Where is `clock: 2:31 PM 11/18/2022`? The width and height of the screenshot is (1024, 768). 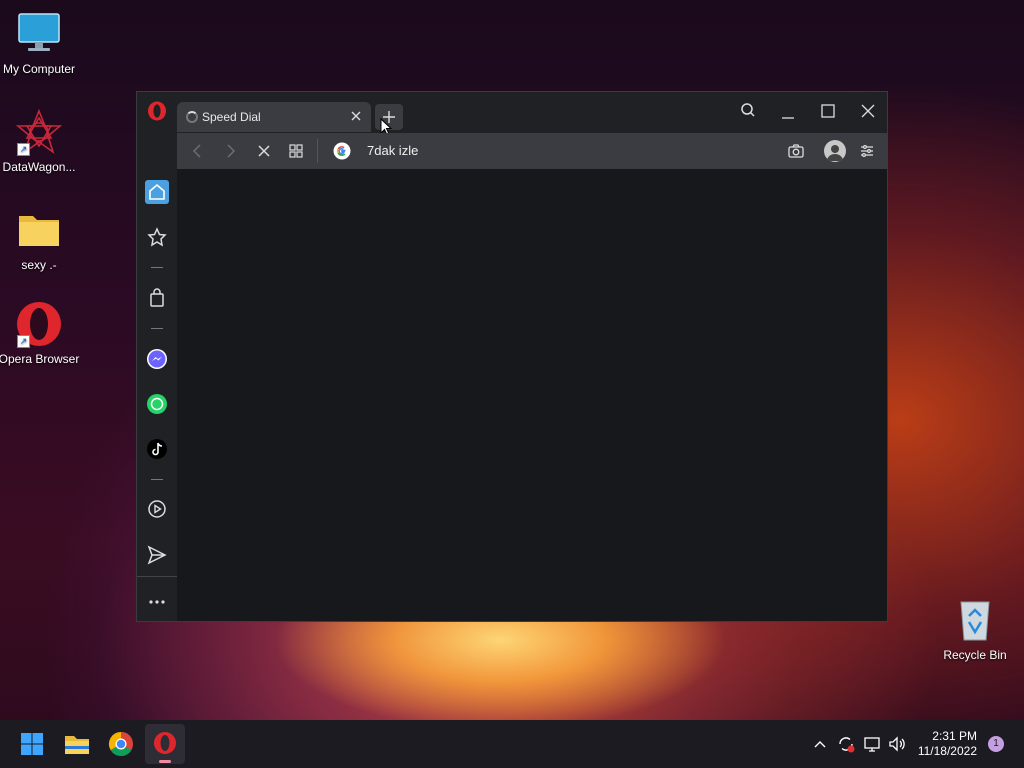 clock: 2:31 PM 11/18/2022 is located at coordinates (947, 744).